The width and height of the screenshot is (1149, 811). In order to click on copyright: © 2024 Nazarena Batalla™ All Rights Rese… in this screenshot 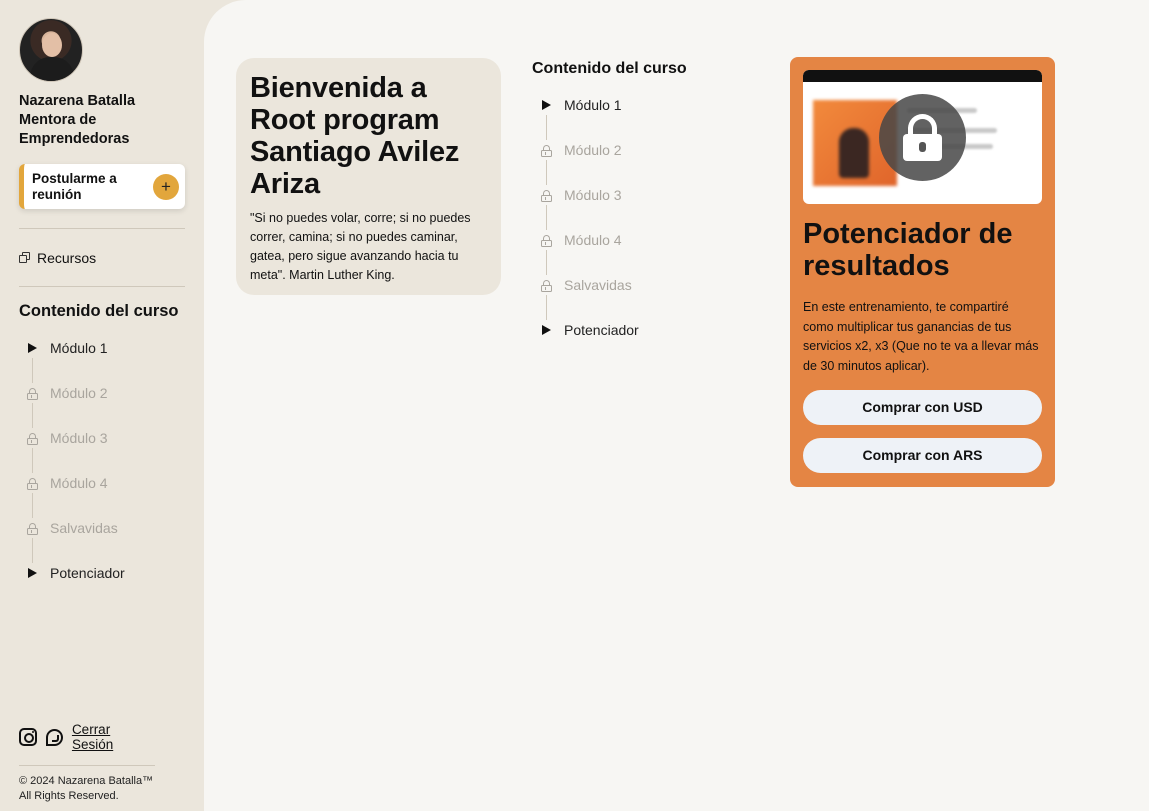, I will do `click(87, 789)`.